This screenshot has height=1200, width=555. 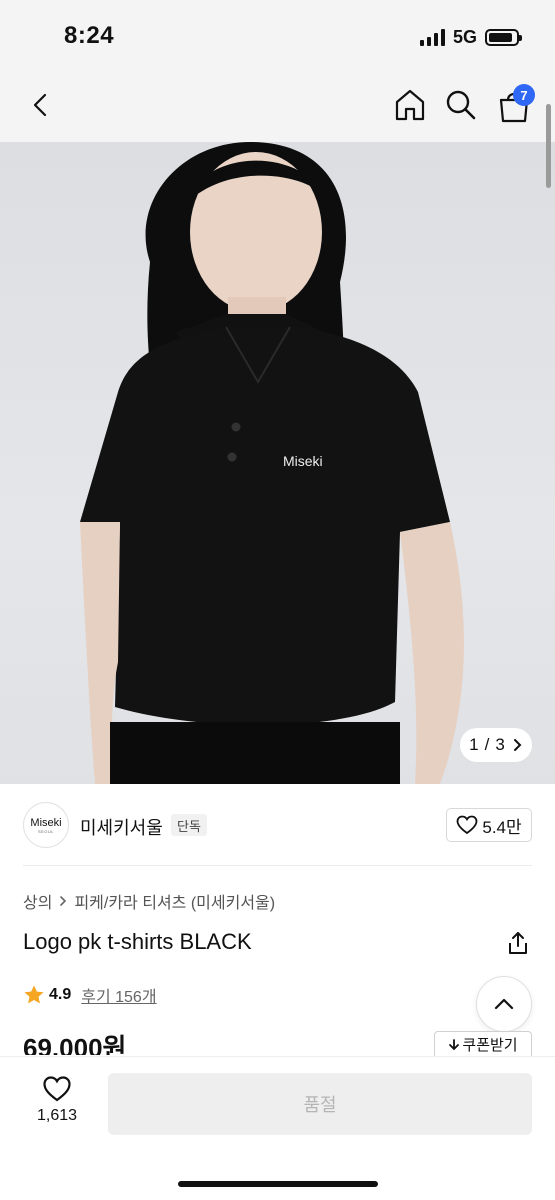 I want to click on coupon-button: 쿠폰받기, so click(x=483, y=1044).